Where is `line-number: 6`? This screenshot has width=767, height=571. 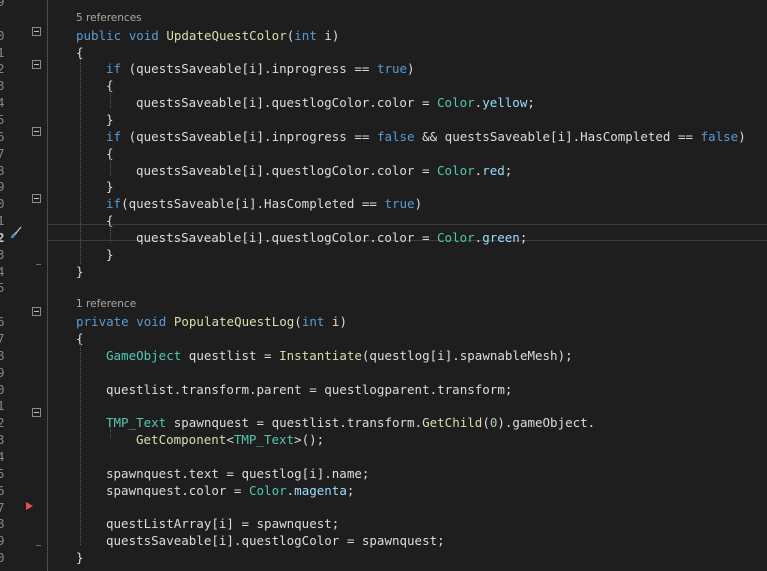 line-number: 6 is located at coordinates (2, 136).